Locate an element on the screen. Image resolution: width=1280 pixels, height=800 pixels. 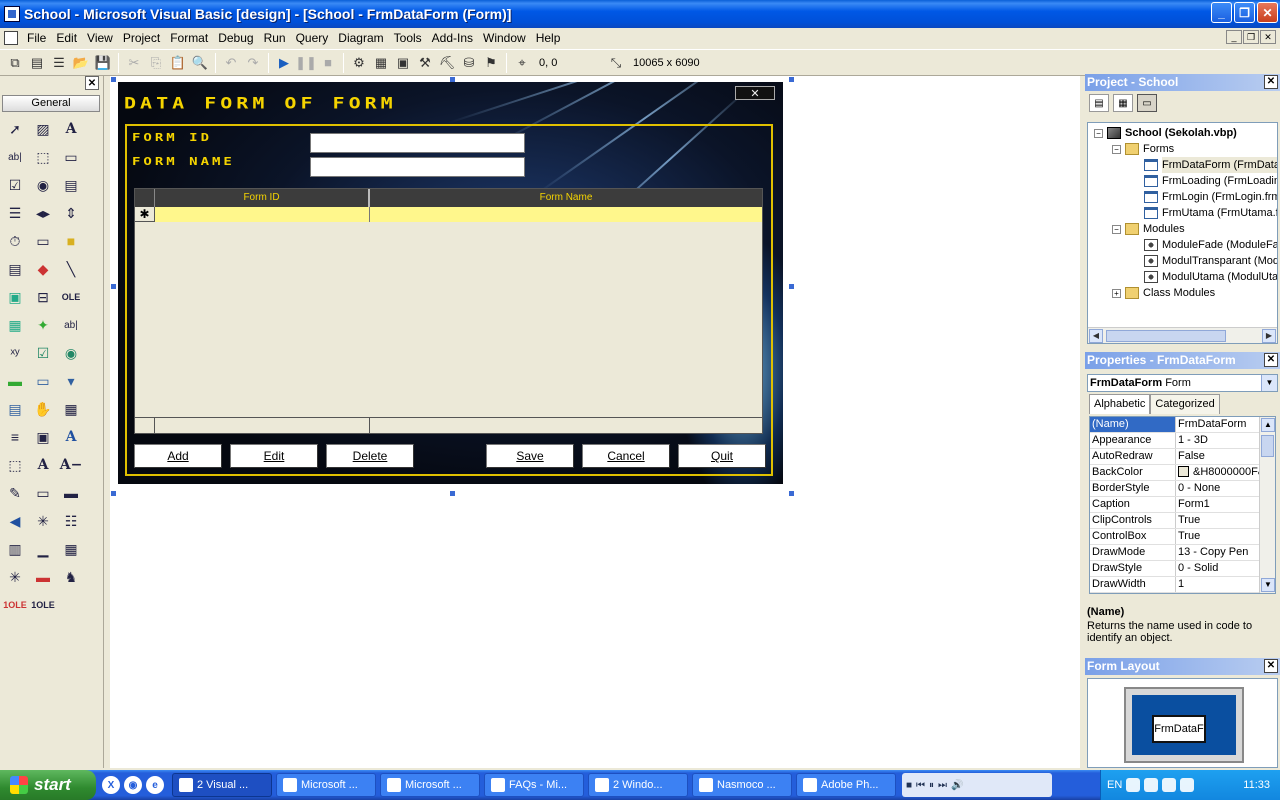
ole-alt-icon: 1OLE is located at coordinates (43, 605).